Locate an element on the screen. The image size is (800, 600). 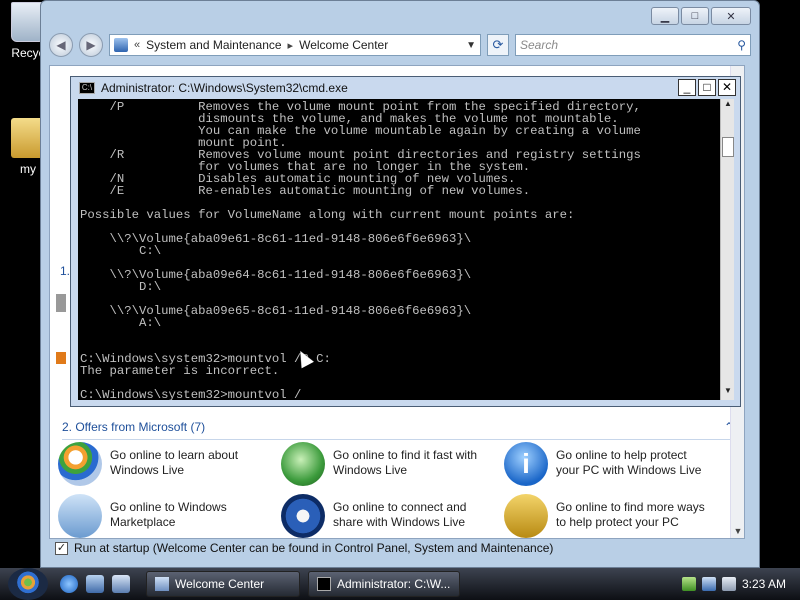
internet-explorer-icon is located at coordinates (69, 584).